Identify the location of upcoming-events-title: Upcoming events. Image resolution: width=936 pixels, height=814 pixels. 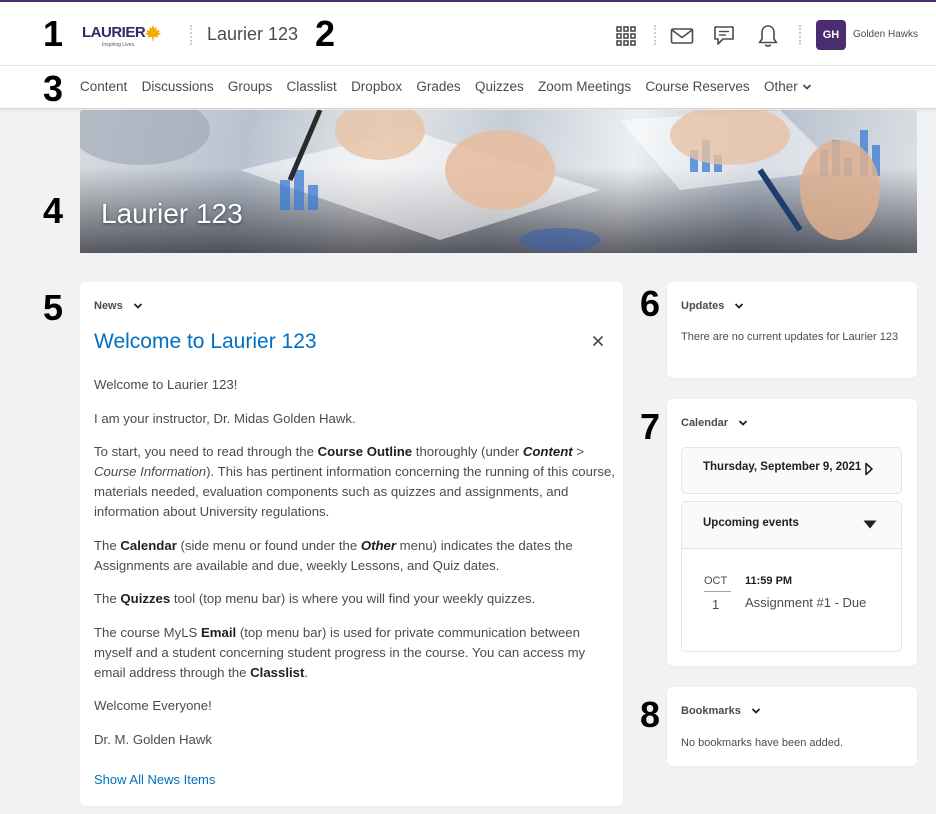
(751, 523).